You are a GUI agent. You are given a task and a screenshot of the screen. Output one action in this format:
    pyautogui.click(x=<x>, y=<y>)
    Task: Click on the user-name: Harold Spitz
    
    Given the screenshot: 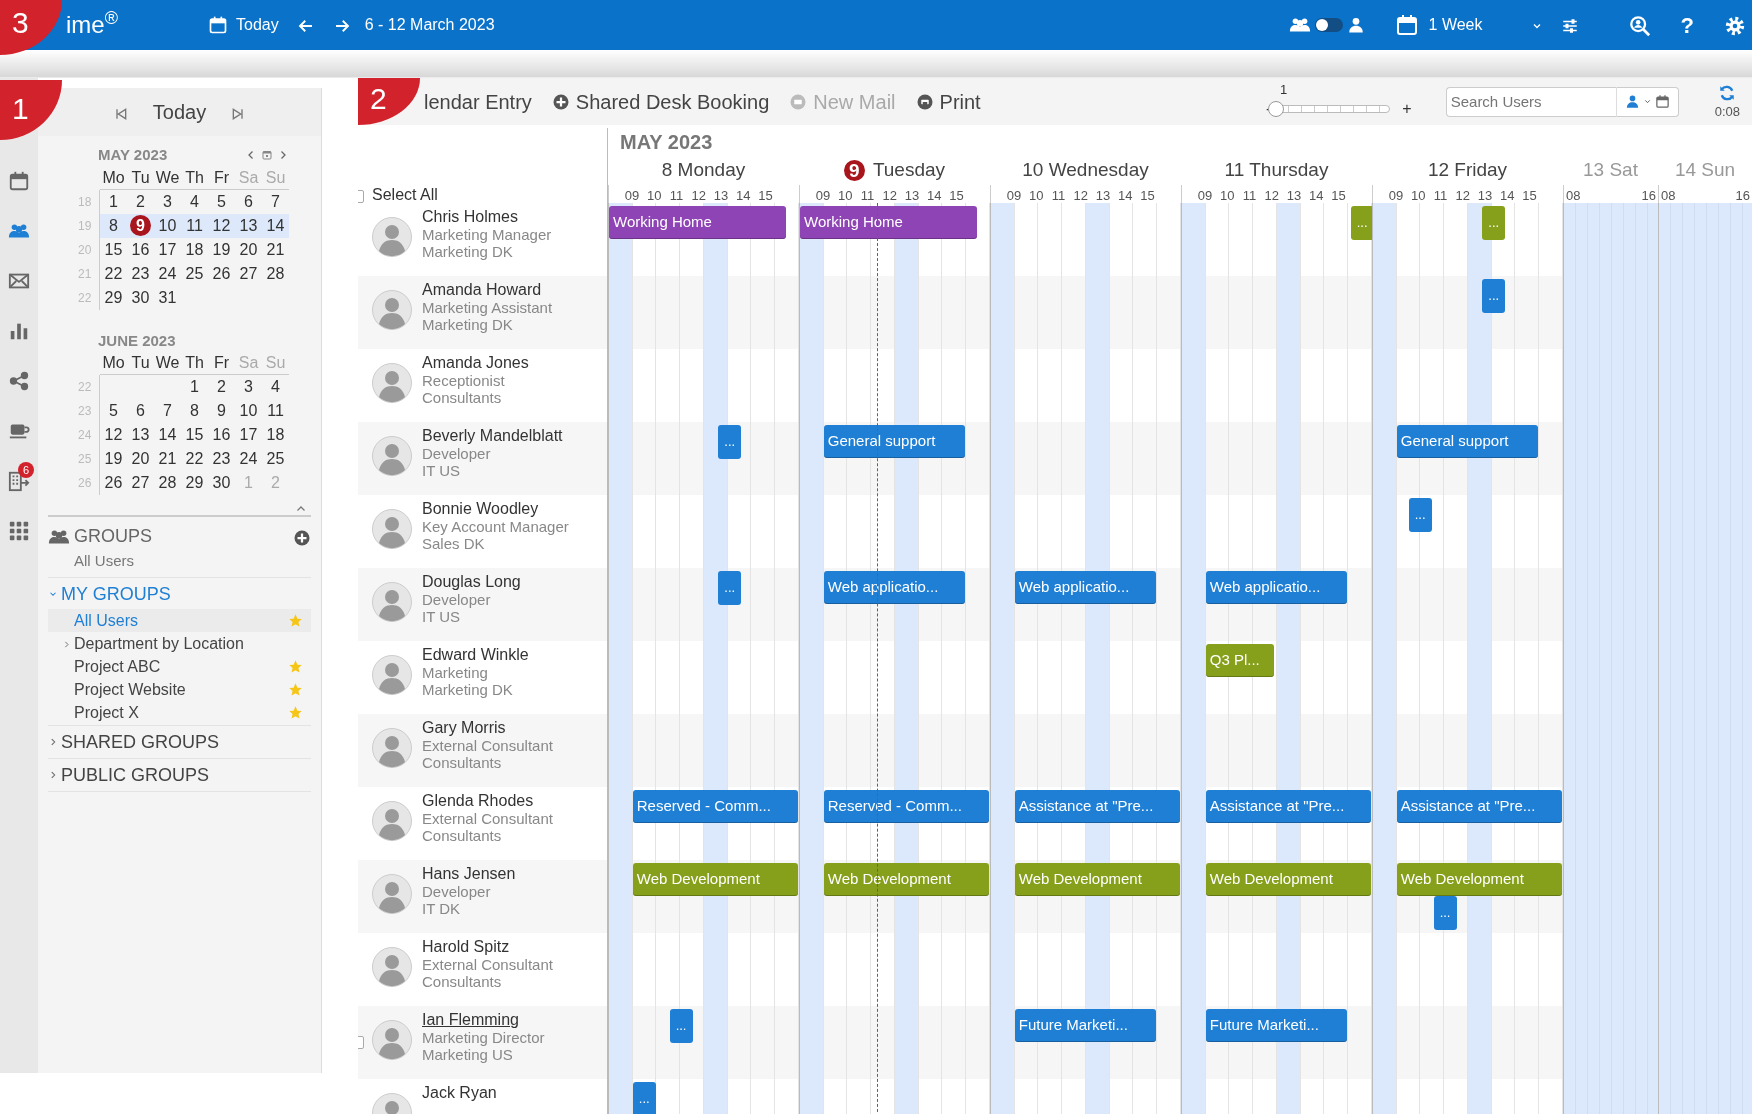 What is the action you would take?
    pyautogui.click(x=487, y=947)
    